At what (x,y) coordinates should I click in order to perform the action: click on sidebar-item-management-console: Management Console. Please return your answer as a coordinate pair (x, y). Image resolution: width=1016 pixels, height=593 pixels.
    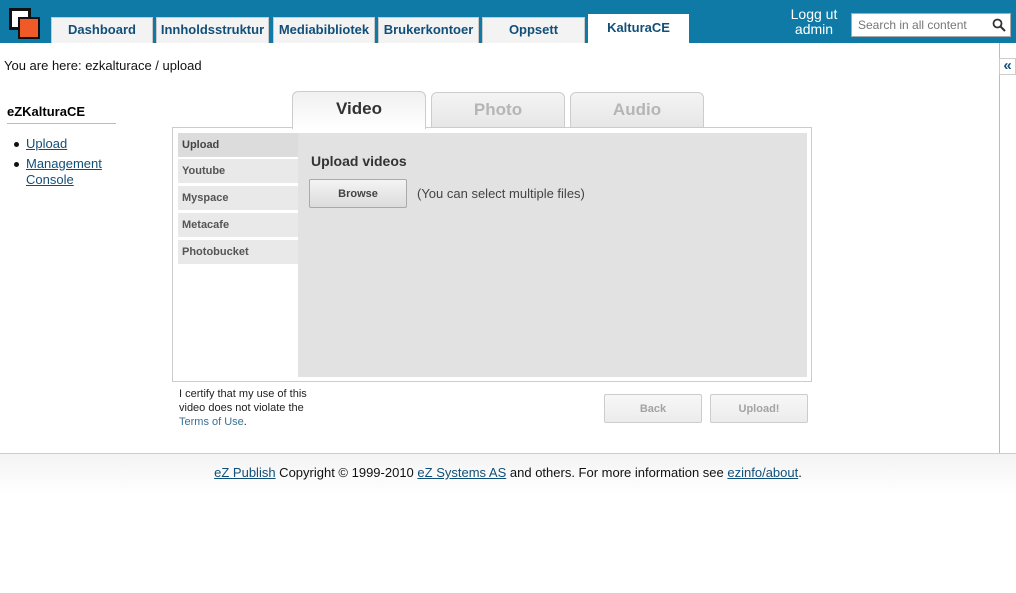
    Looking at the image, I should click on (68, 172).